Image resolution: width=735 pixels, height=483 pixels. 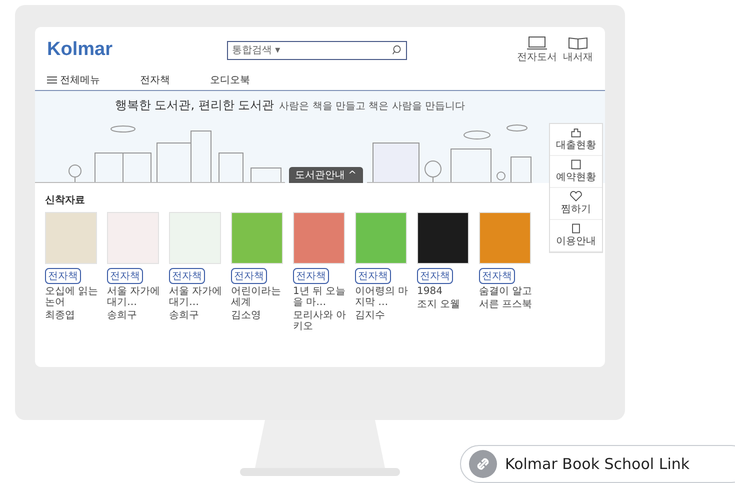 I want to click on book-author: 김소영, so click(x=246, y=315).